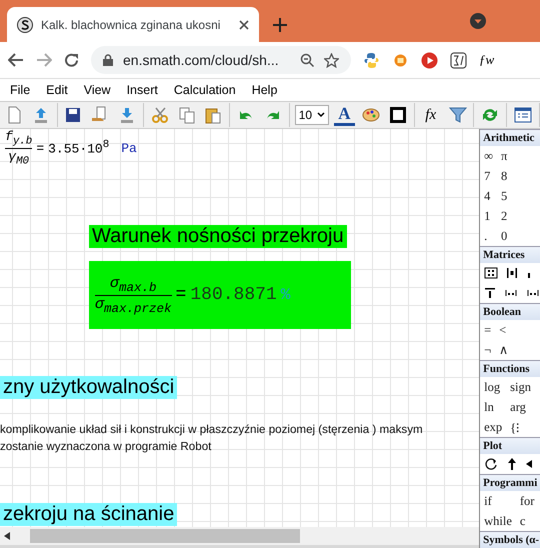 Image resolution: width=540 pixels, height=548 pixels. Describe the element at coordinates (431, 115) in the screenshot. I see `function-button: fx` at that location.